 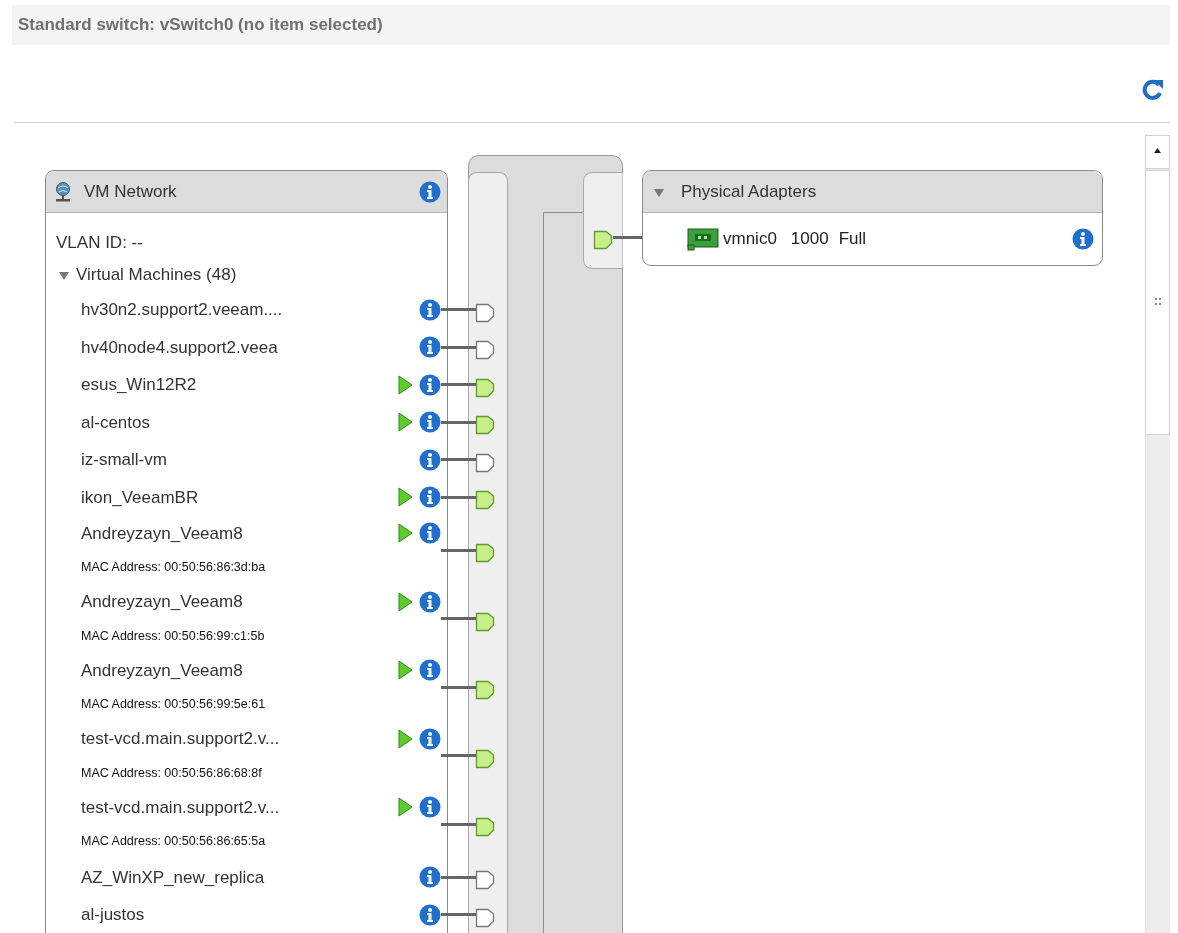 What do you see at coordinates (236, 347) in the screenshot?
I see `vm-name: hv40node4.support2.veea` at bounding box center [236, 347].